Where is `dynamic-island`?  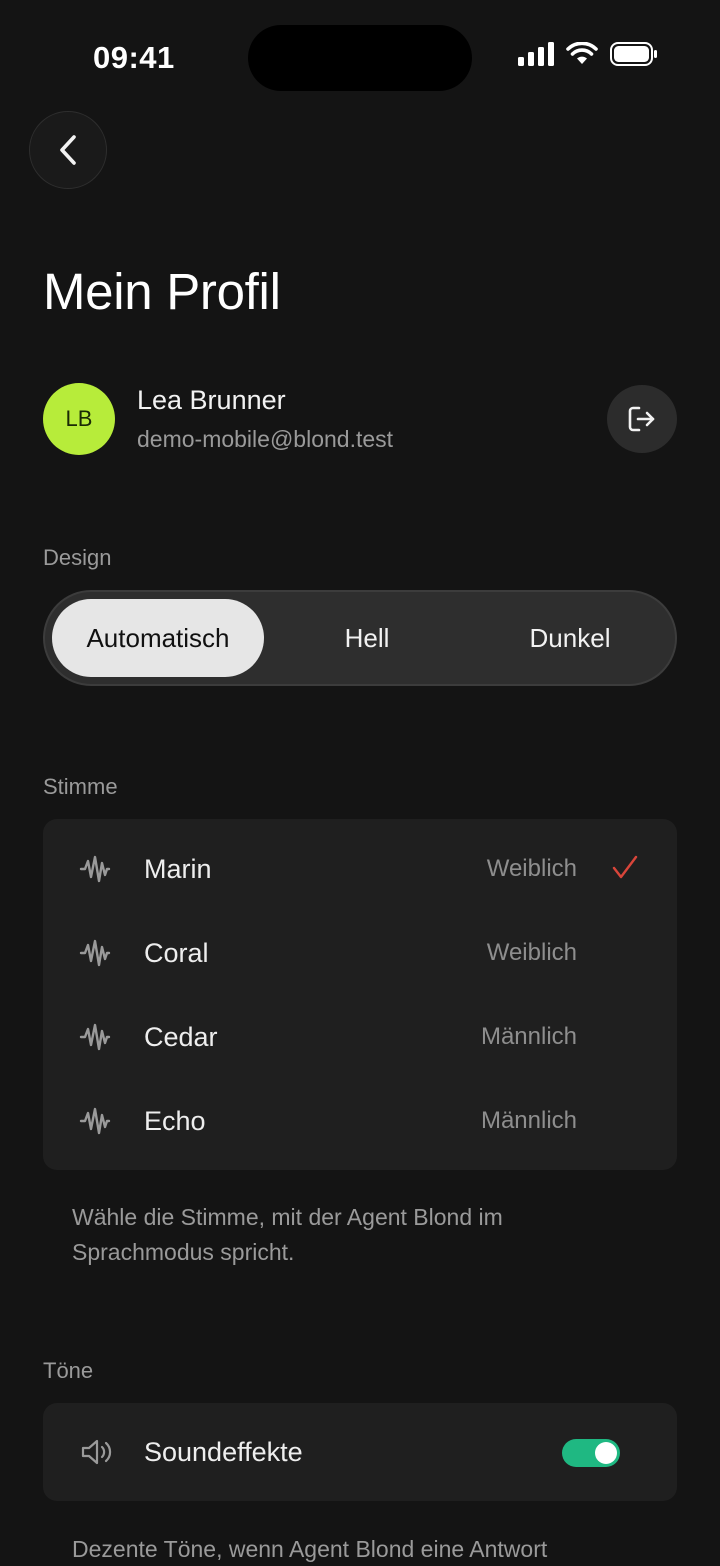
dynamic-island is located at coordinates (360, 58).